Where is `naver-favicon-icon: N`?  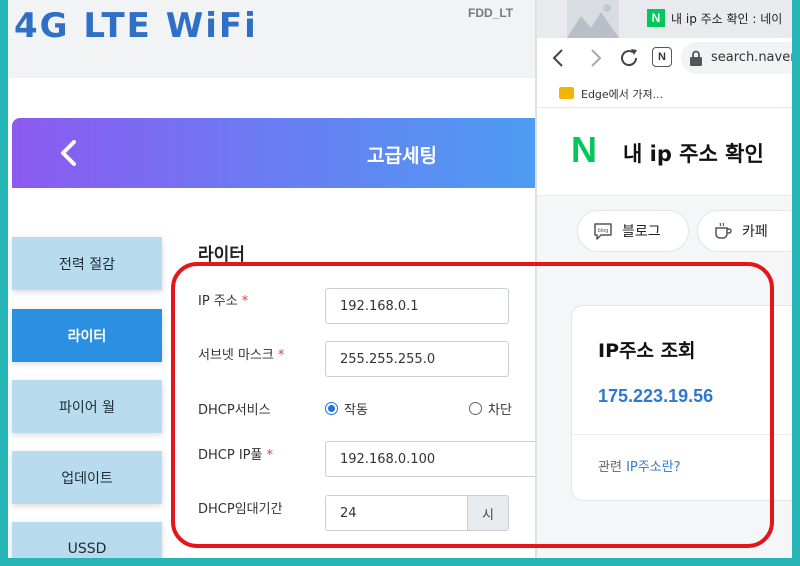 naver-favicon-icon: N is located at coordinates (656, 18).